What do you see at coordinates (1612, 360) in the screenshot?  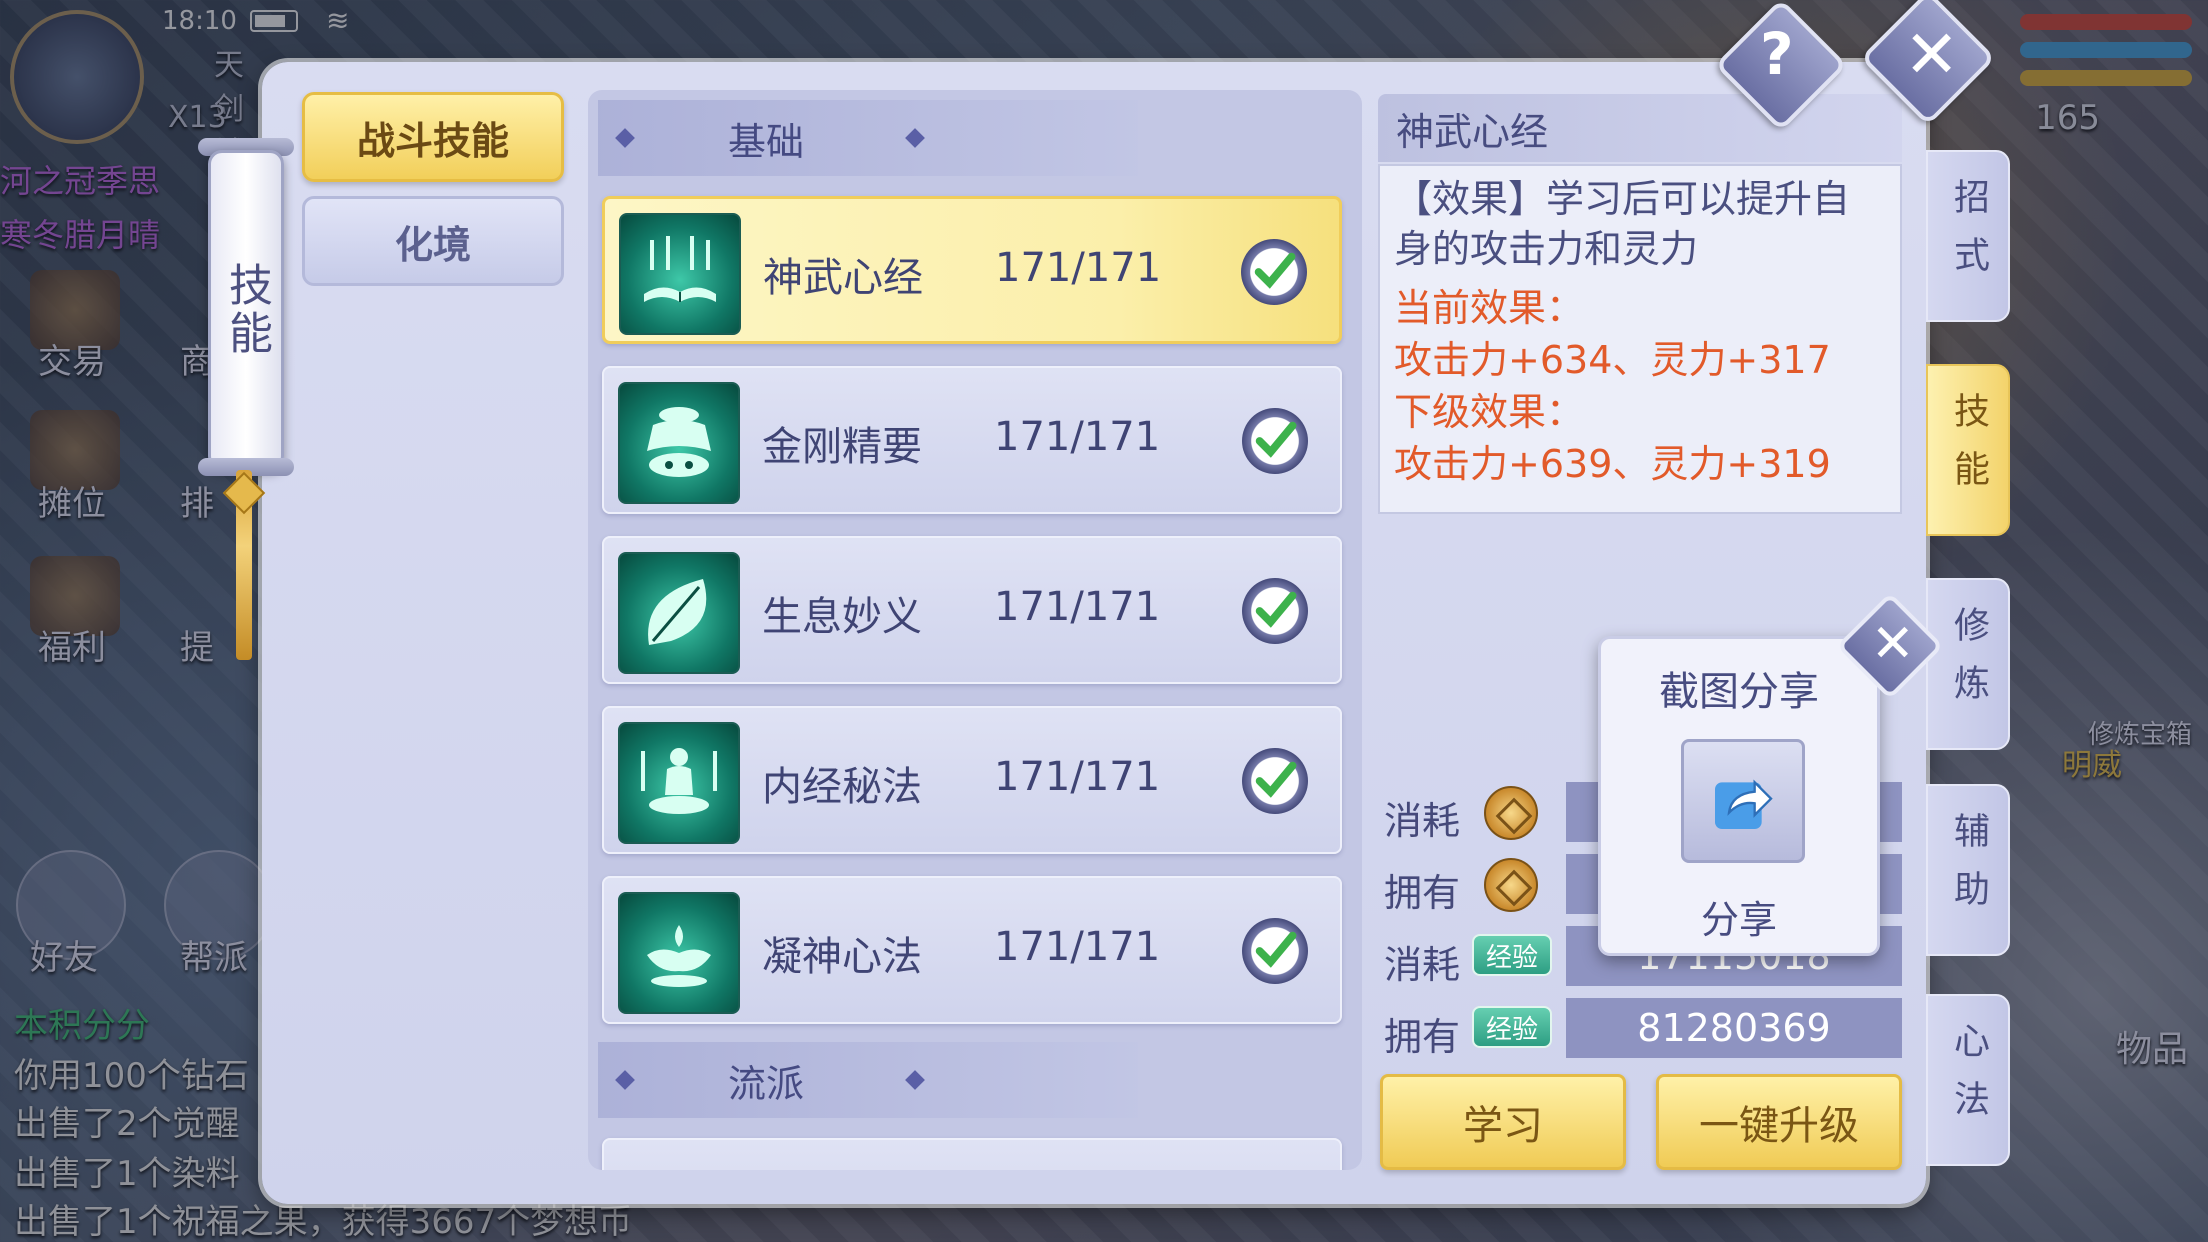 I see `current-effect-value: 攻击力+634、灵力+317` at bounding box center [1612, 360].